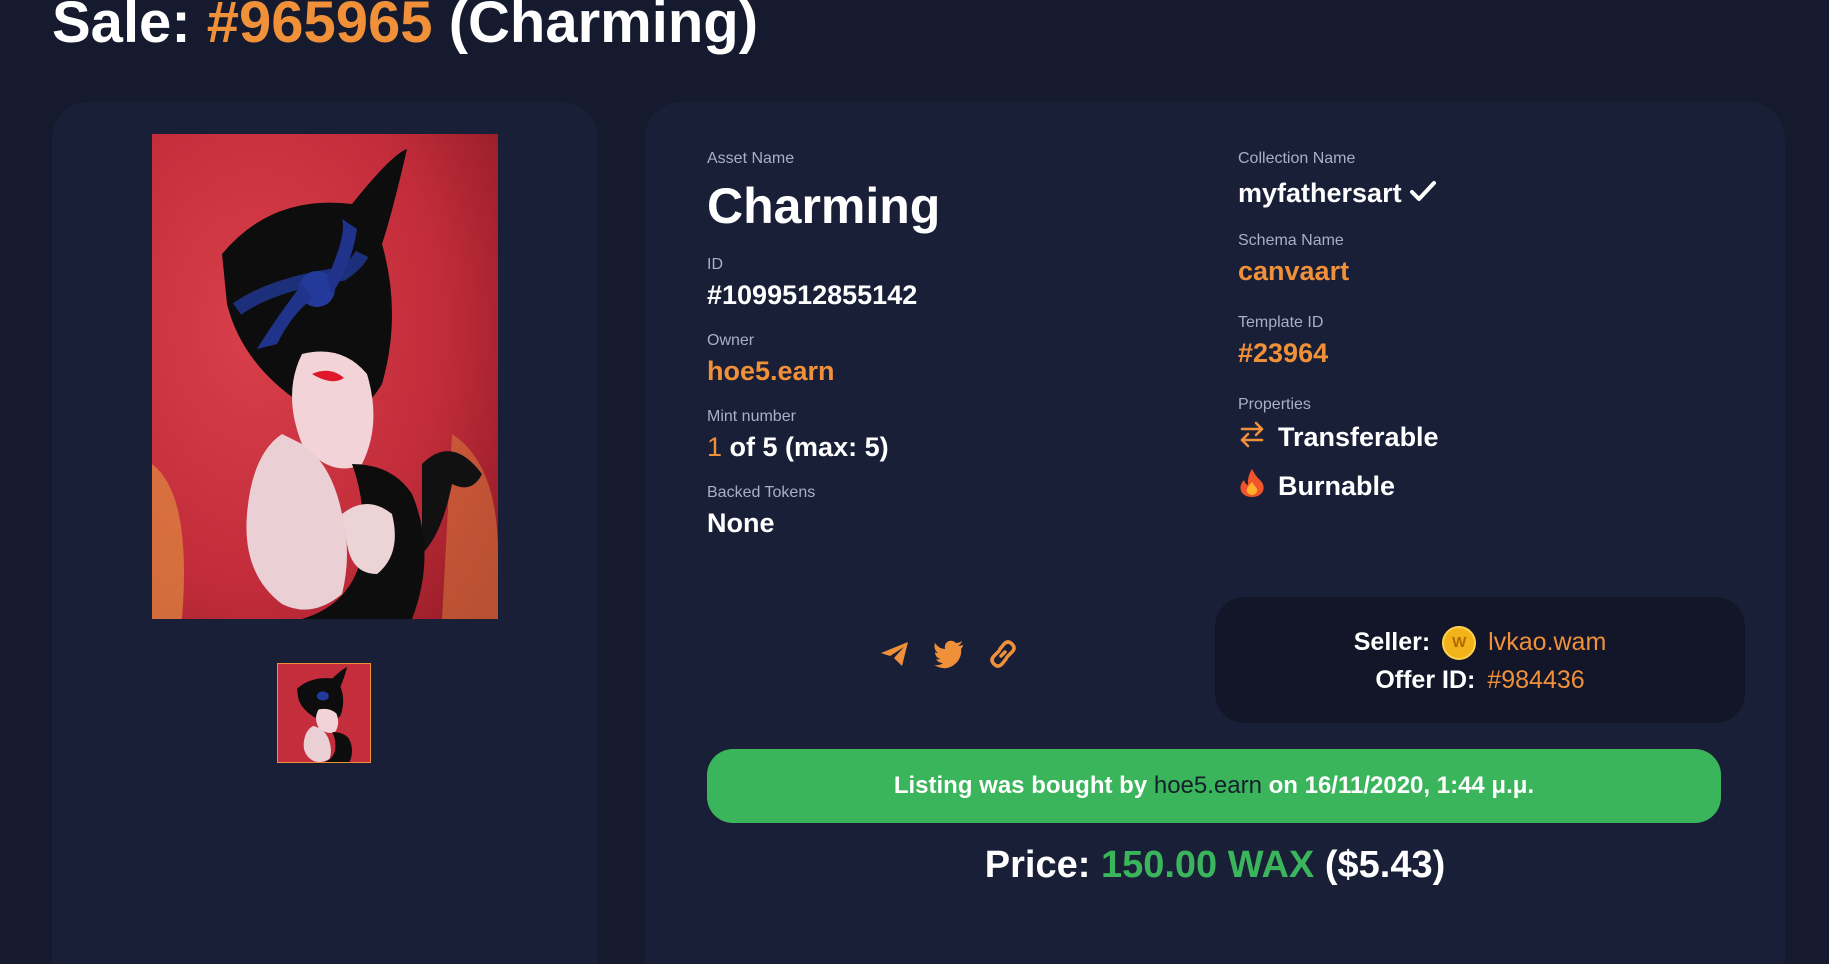 The image size is (1829, 964). What do you see at coordinates (1252, 486) in the screenshot?
I see `fire-icon` at bounding box center [1252, 486].